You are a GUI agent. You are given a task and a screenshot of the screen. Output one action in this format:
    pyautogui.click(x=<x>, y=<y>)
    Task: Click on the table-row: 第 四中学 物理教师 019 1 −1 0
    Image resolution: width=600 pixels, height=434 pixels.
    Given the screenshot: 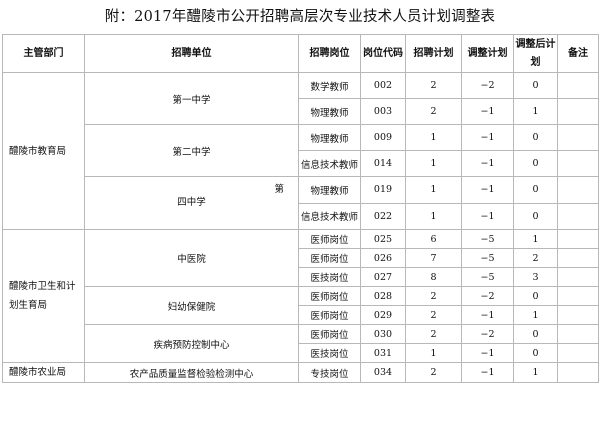 What is the action you would take?
    pyautogui.click(x=301, y=203)
    